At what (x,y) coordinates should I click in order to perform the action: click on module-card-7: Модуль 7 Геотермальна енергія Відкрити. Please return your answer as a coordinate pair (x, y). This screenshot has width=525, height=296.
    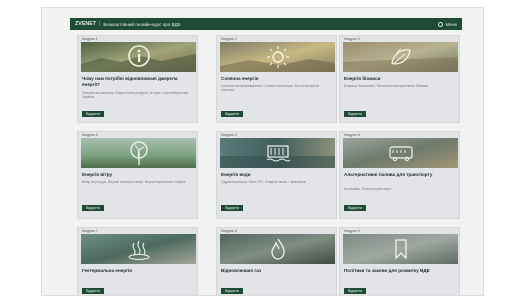
    Looking at the image, I should click on (137, 261).